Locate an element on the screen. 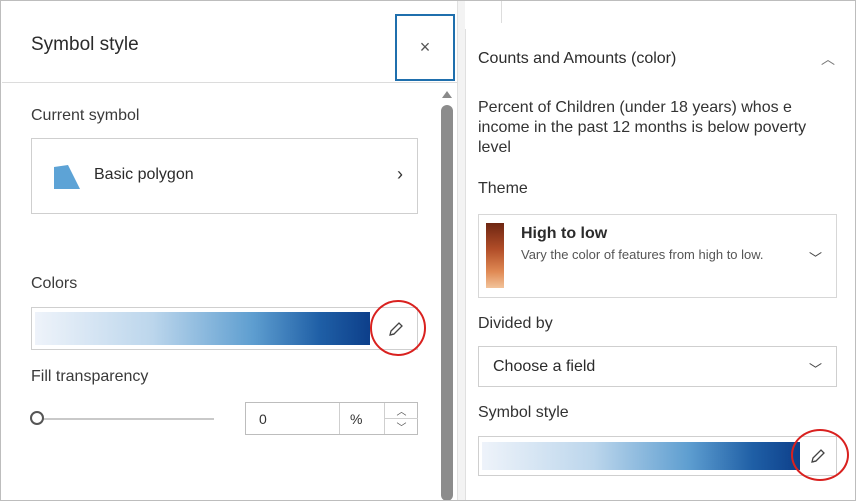 This screenshot has width=856, height=501. current-symbol-name: Basic polygon is located at coordinates (144, 174).